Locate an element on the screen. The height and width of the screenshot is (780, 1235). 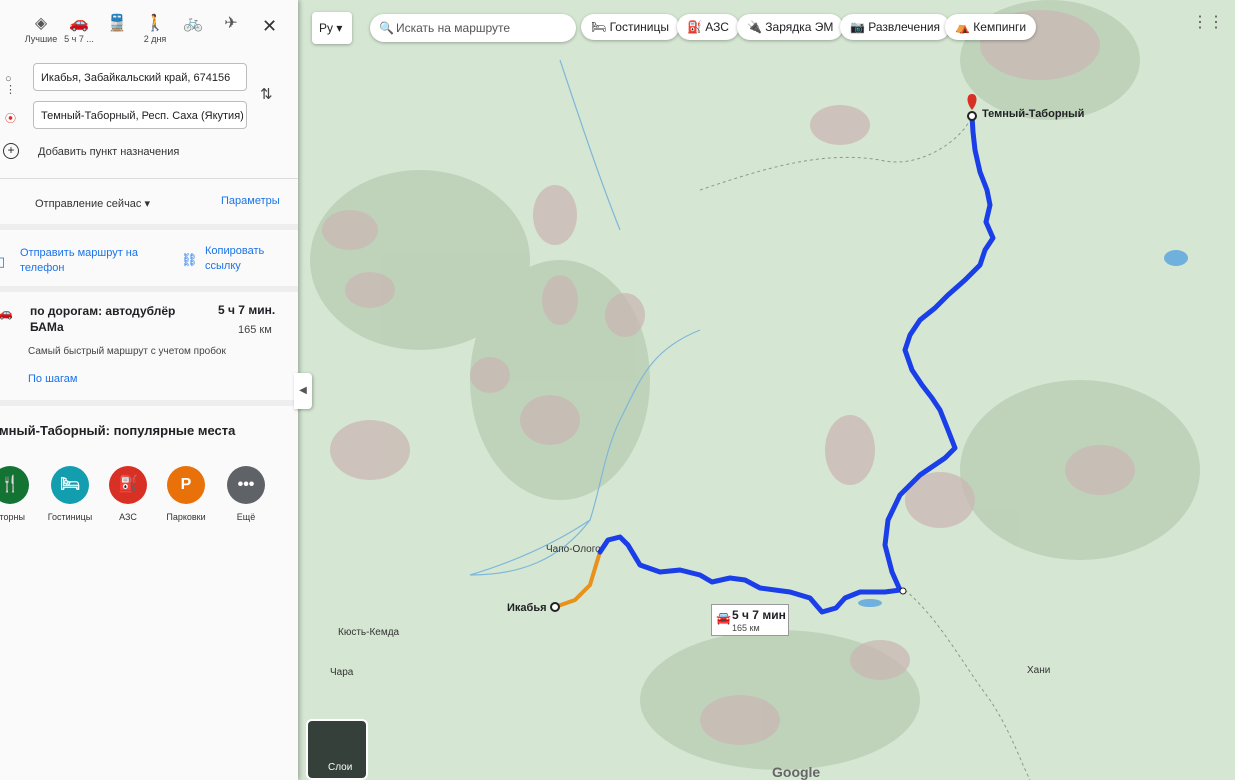
depart-now-dropdown: Отправление сейчас ▾ is located at coordinates (92, 203).